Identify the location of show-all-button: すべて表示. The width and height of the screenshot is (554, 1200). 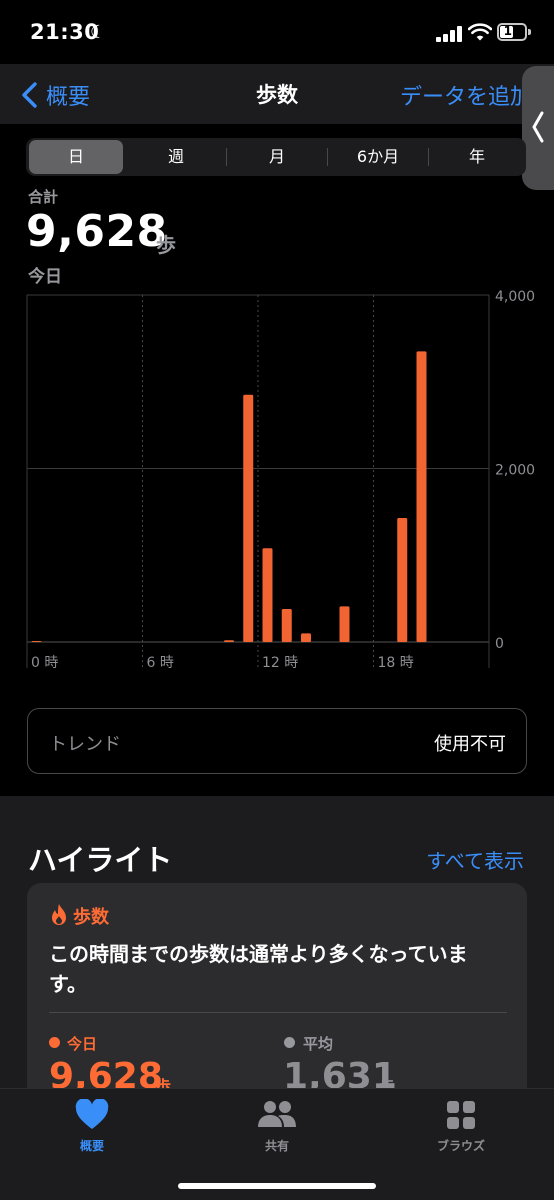
(475, 859).